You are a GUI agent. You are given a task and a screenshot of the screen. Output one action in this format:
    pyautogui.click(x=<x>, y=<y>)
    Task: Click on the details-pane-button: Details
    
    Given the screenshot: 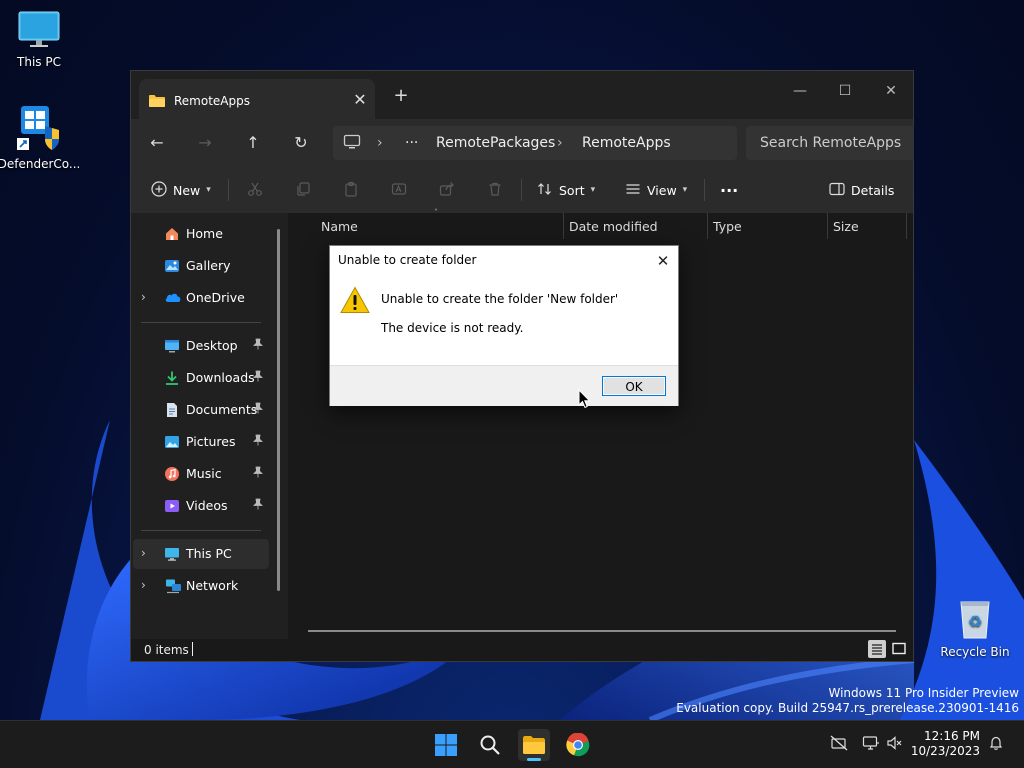 What is the action you would take?
    pyautogui.click(x=861, y=190)
    